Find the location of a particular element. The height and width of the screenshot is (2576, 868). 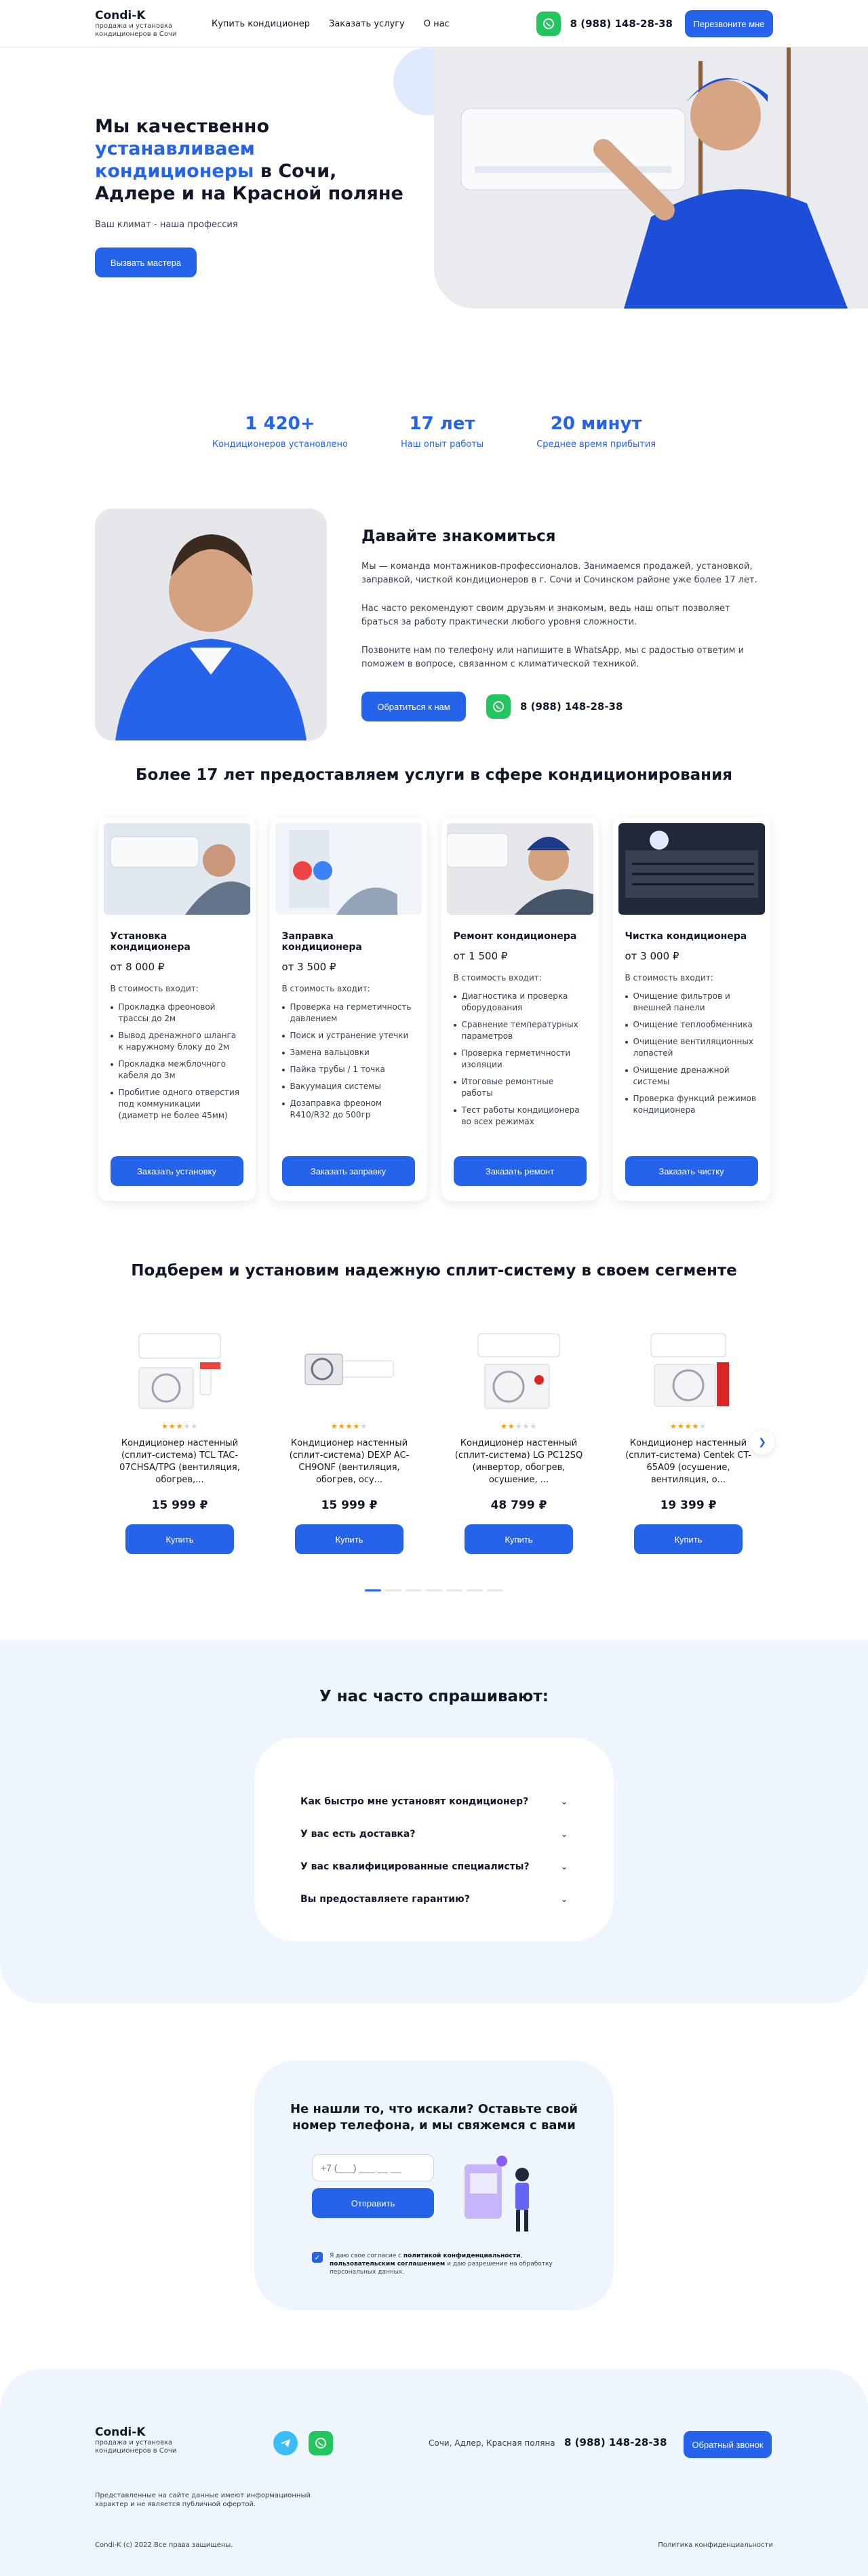

callback-button: Перезвоните мне is located at coordinates (729, 24).